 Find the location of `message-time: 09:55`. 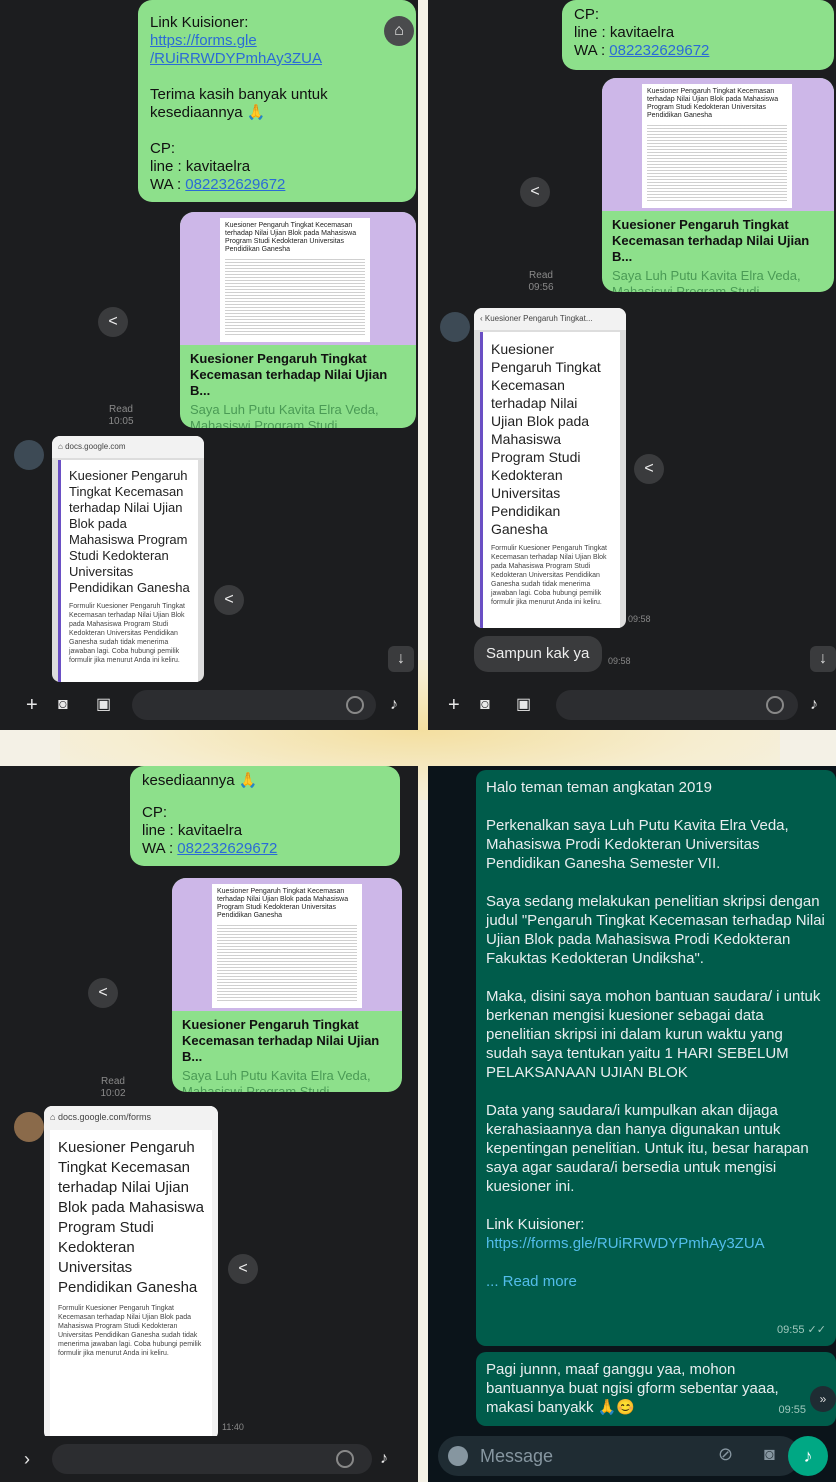

message-time: 09:55 is located at coordinates (792, 1410).